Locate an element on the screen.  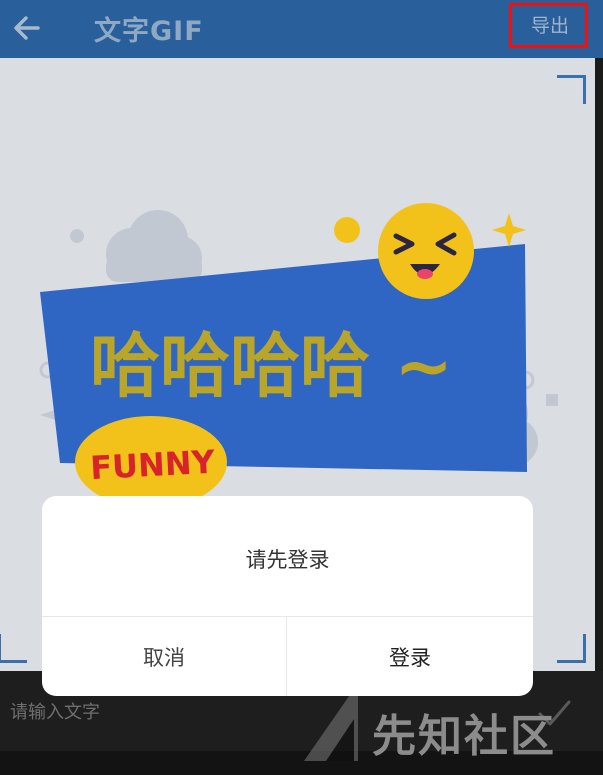
banner-main-text: 哈哈哈哈 ~ is located at coordinates (271, 366).